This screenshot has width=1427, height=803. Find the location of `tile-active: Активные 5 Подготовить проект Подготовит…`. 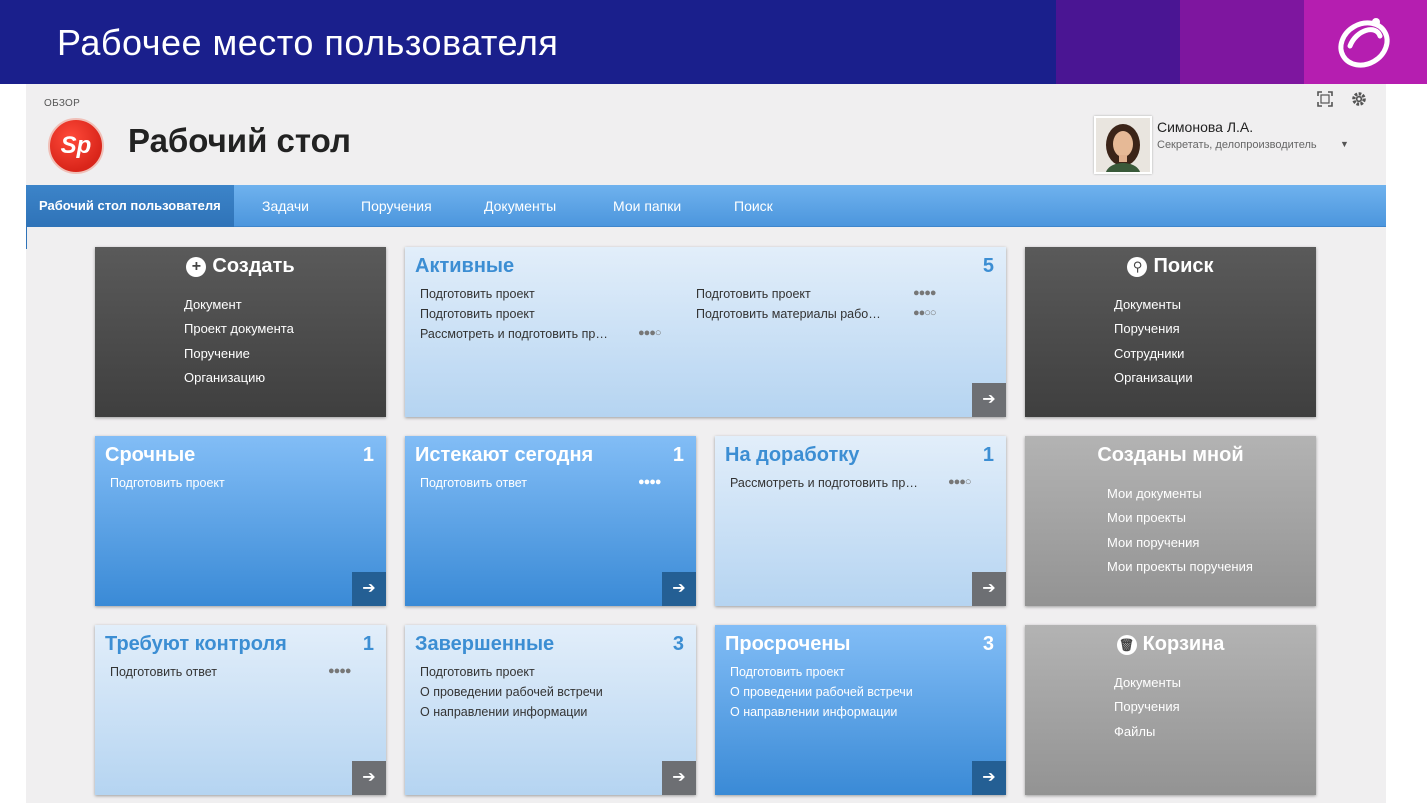

tile-active: Активные 5 Подготовить проект Подготовит… is located at coordinates (705, 332).